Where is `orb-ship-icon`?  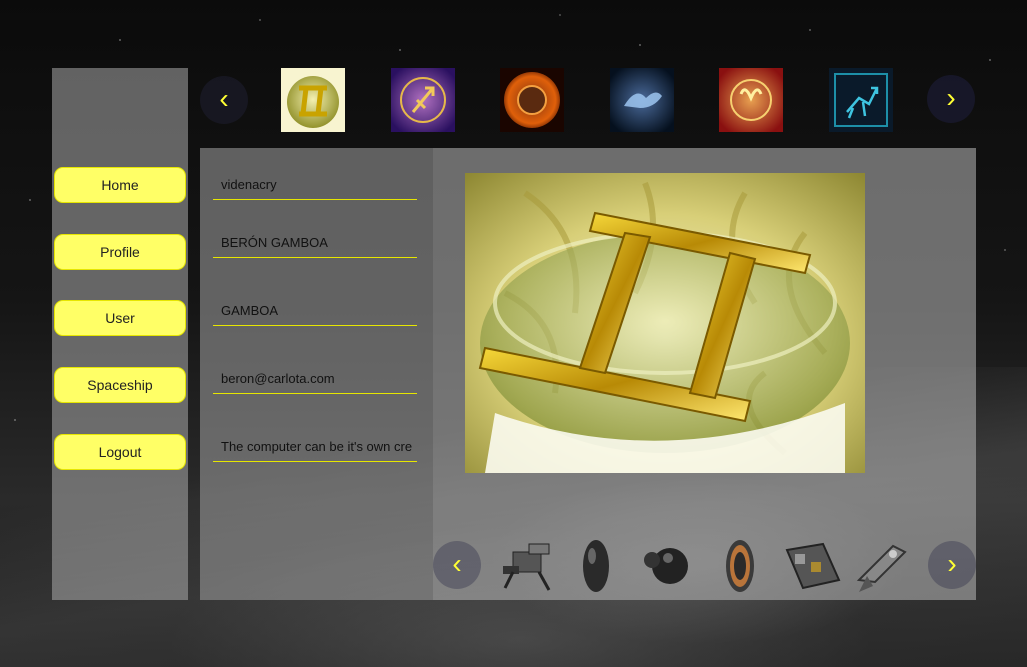
orb-ship-icon is located at coordinates (666, 566).